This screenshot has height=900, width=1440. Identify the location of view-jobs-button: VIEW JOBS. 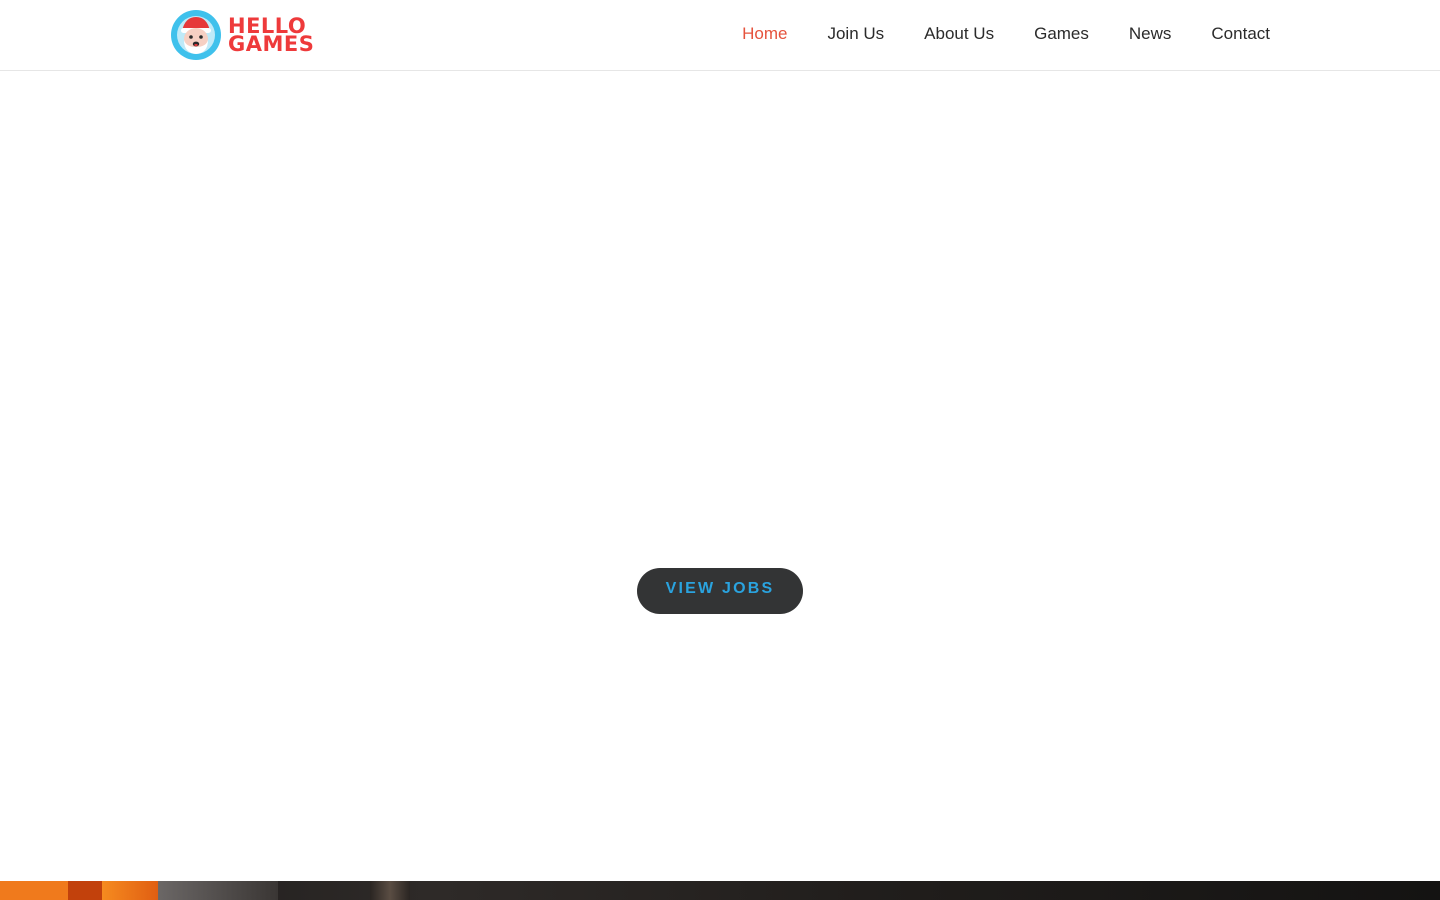
(720, 591).